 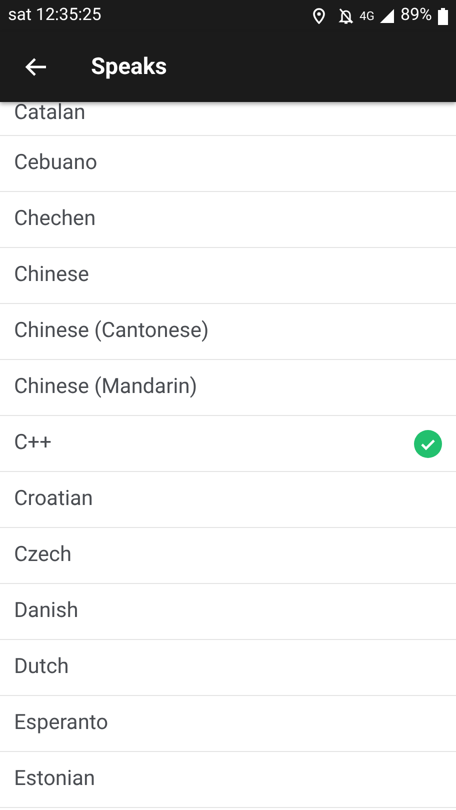 What do you see at coordinates (367, 16) in the screenshot?
I see `network-type: 4G` at bounding box center [367, 16].